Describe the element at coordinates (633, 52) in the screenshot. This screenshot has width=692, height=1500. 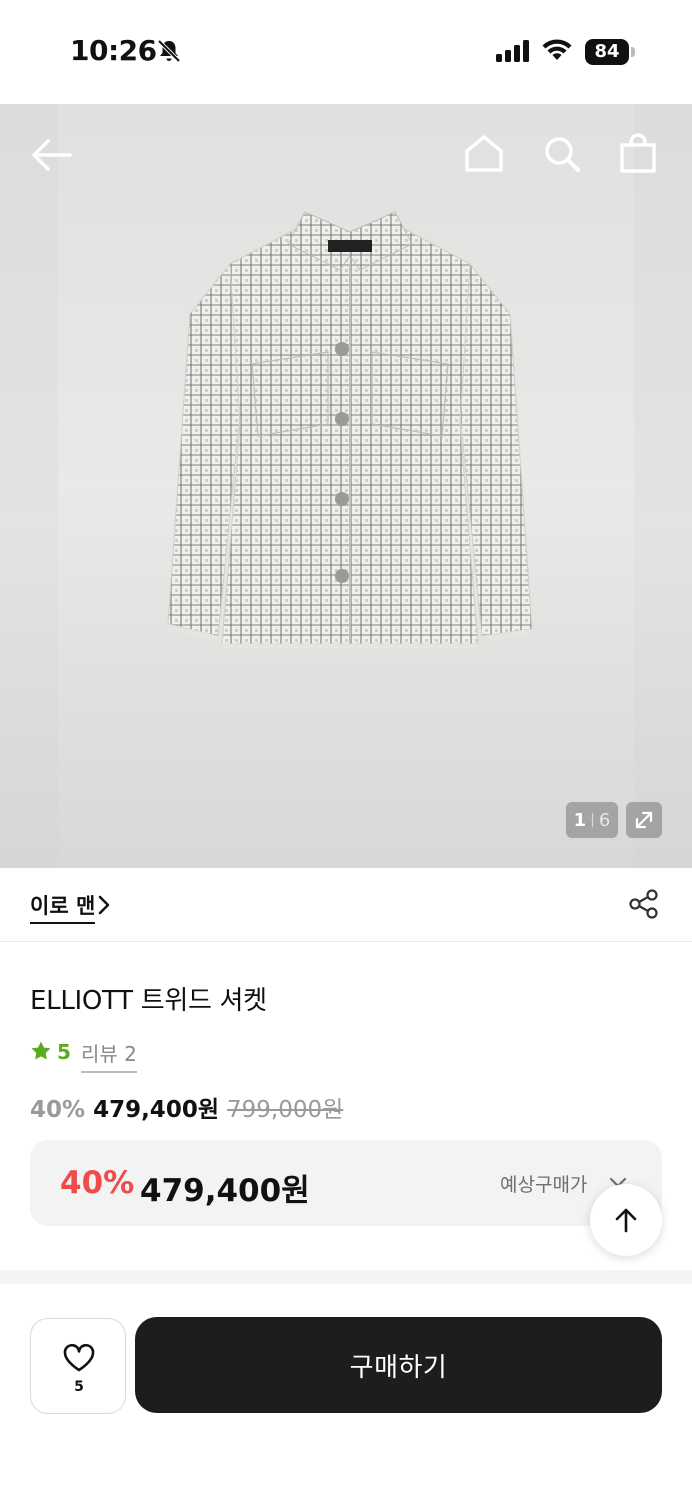
I see `battery-cap` at that location.